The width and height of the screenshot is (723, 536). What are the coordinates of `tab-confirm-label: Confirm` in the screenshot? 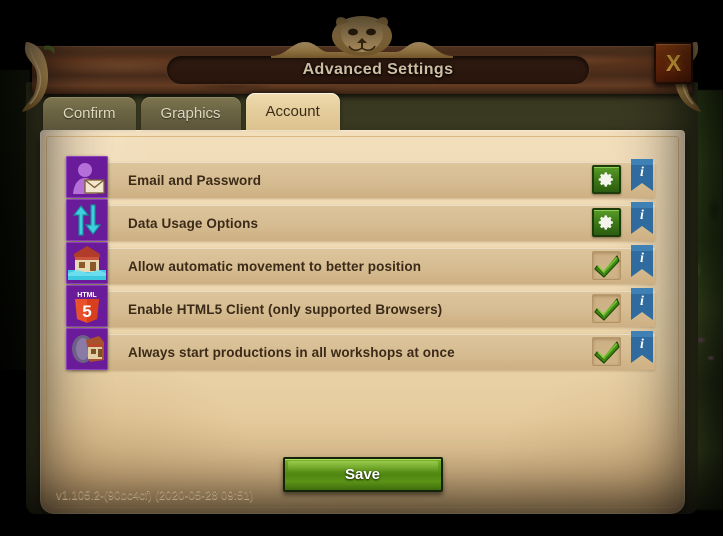 It's located at (89, 113).